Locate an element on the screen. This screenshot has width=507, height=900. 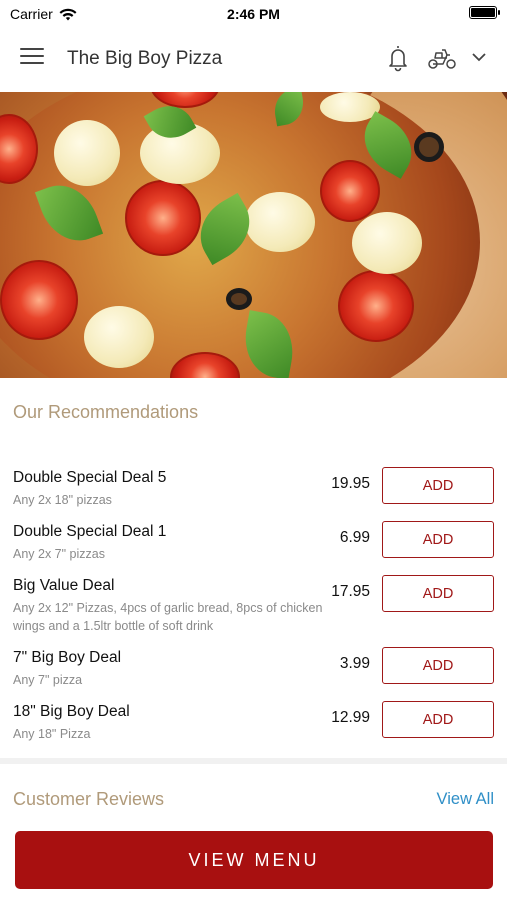
item-name: 7" Big Boy Deal is located at coordinates (67, 657).